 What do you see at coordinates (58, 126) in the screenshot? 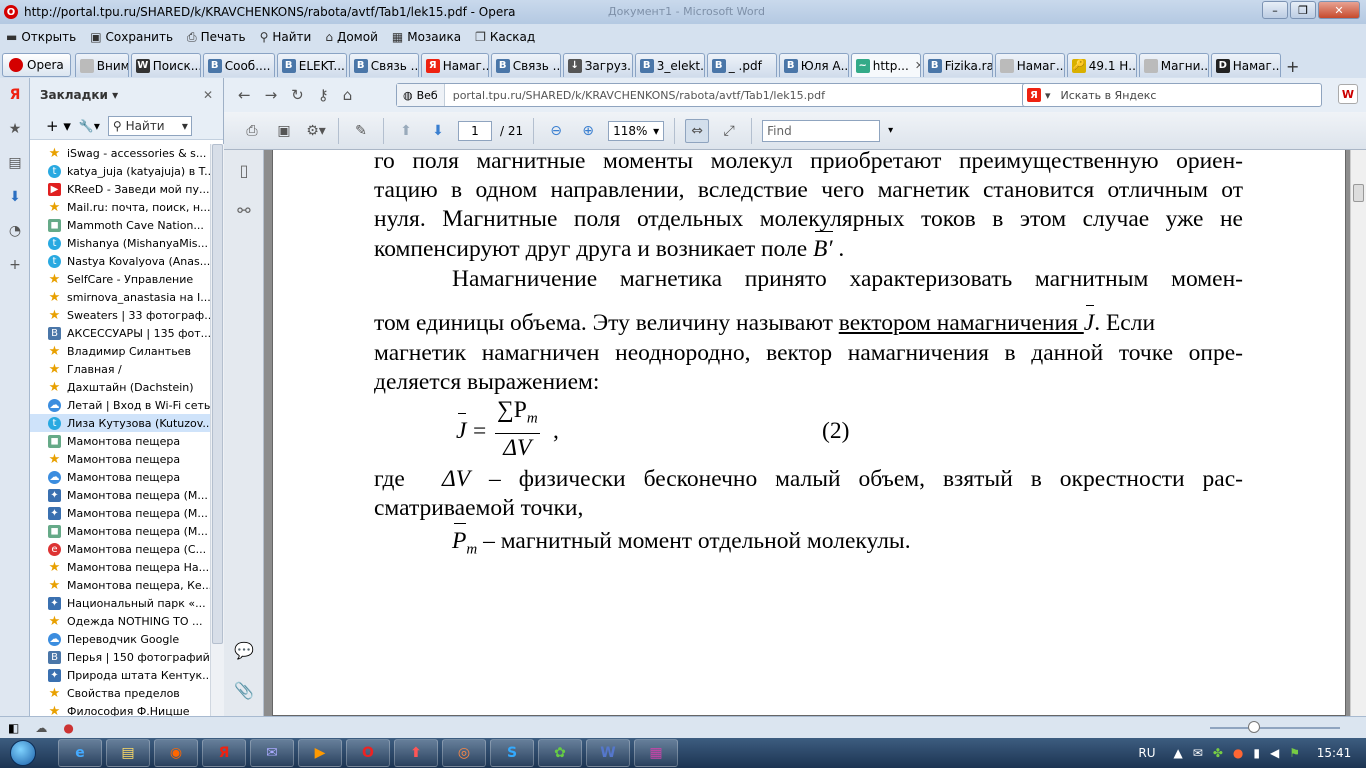
I see `add-bookmark-icon: + ▾` at bounding box center [58, 126].